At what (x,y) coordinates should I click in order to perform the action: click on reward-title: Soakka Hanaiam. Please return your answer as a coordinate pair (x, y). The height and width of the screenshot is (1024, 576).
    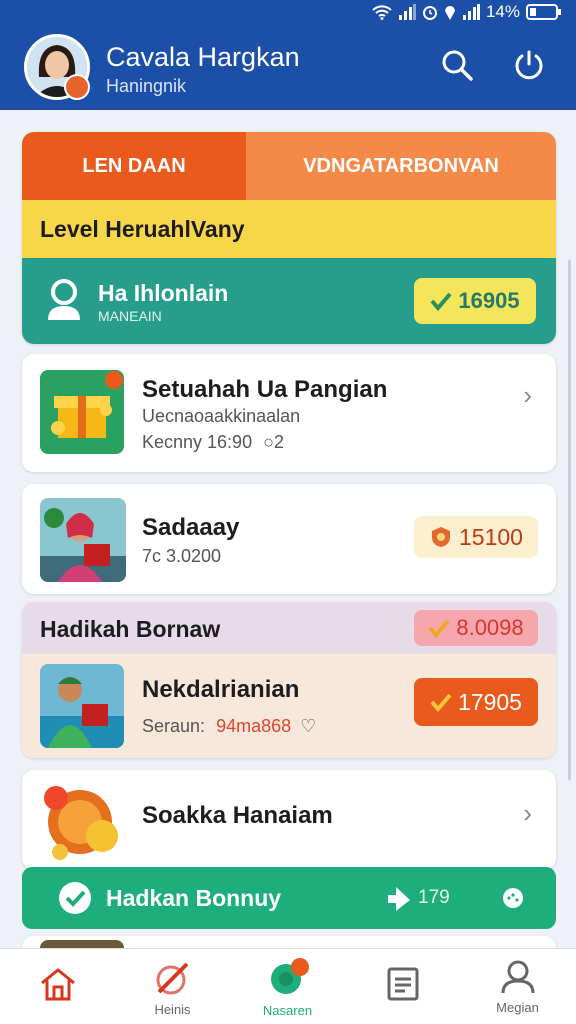
    Looking at the image, I should click on (237, 815).